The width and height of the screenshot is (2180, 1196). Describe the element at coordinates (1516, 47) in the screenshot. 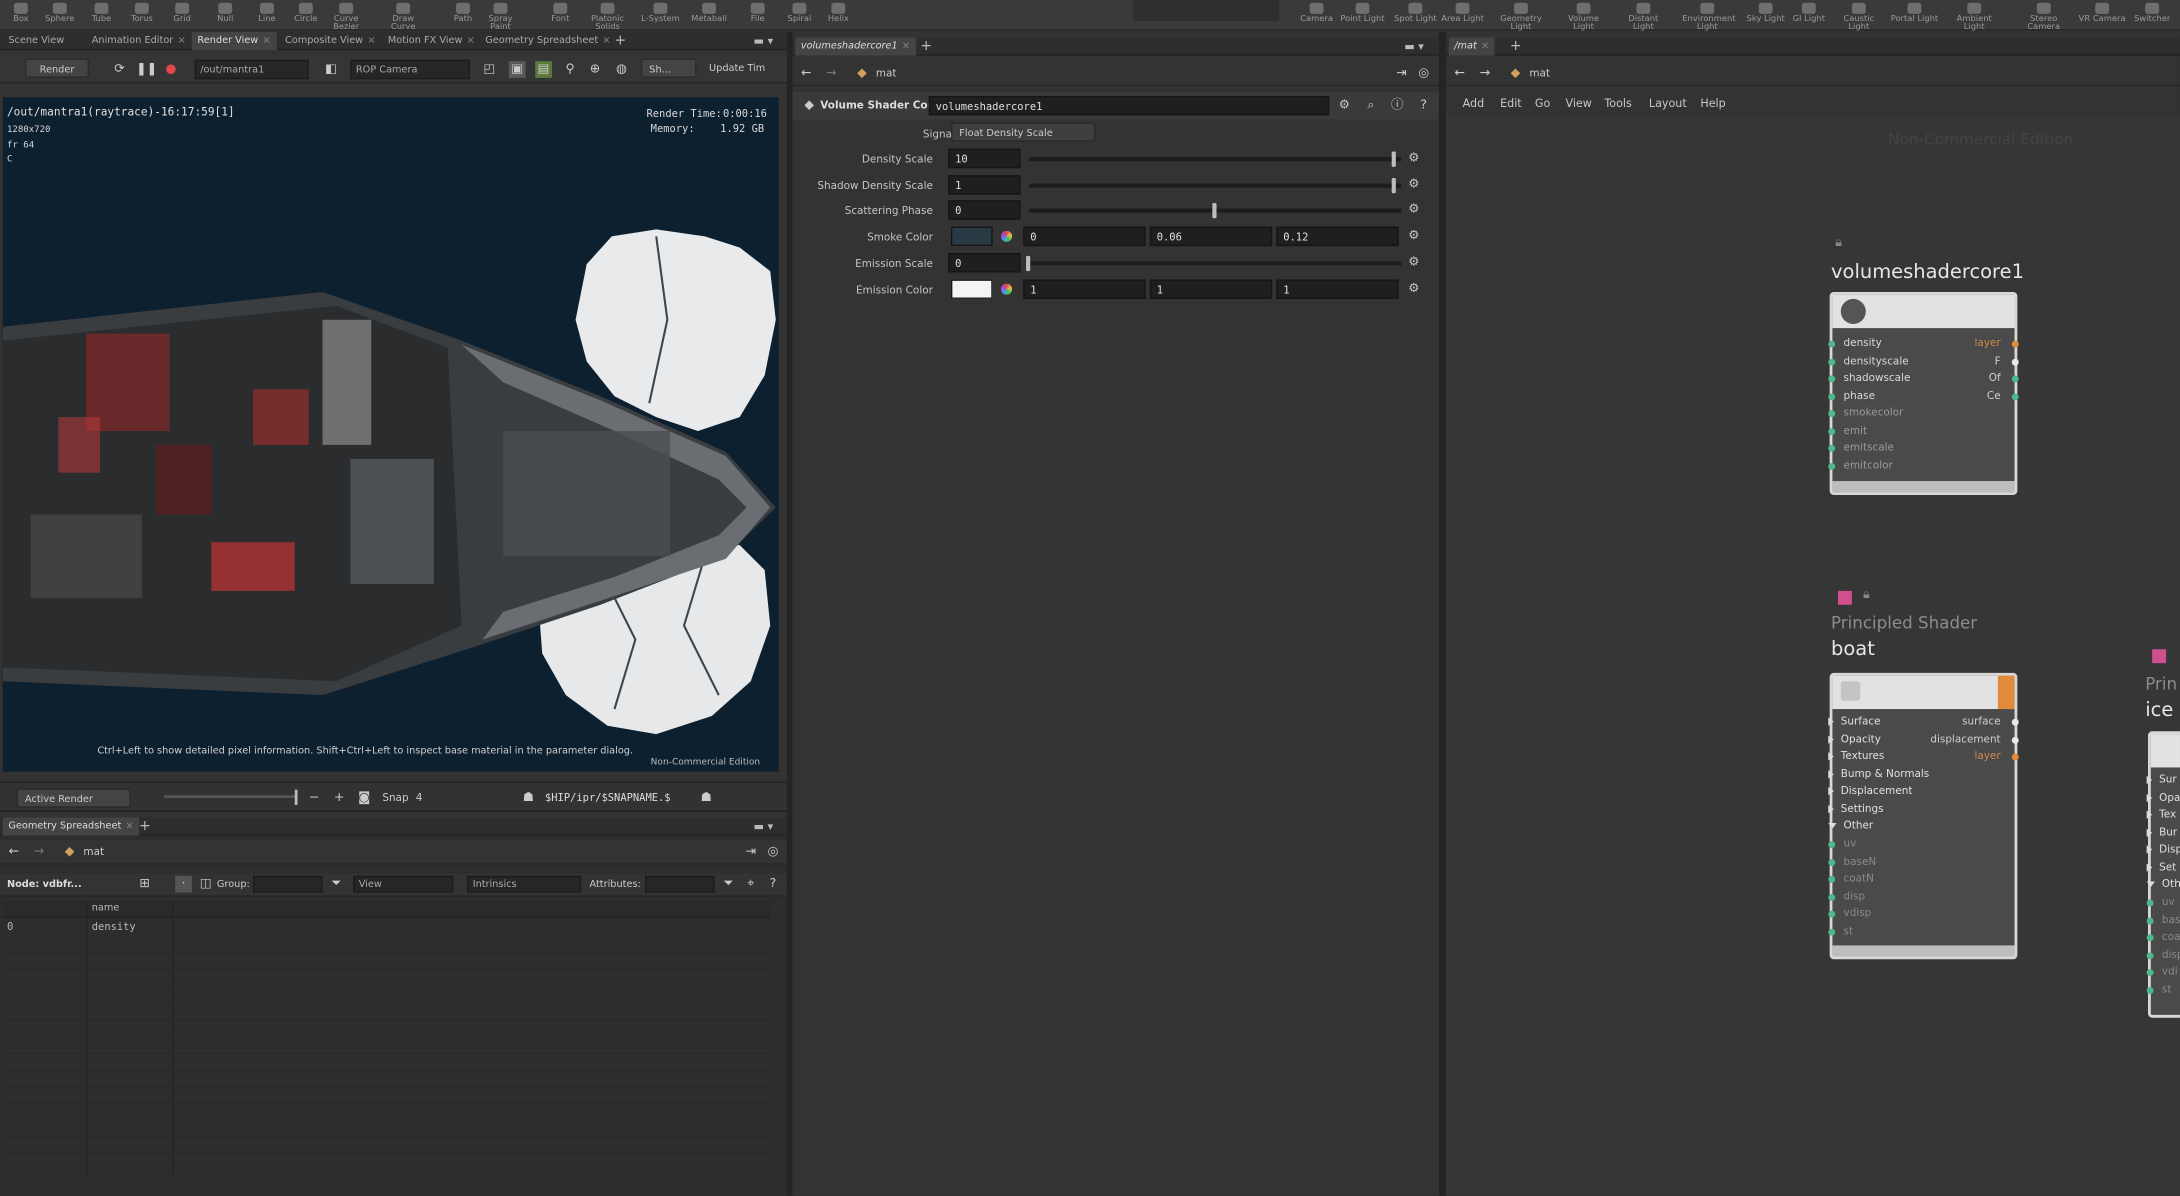

I see `add-tab-icon-3: +` at that location.